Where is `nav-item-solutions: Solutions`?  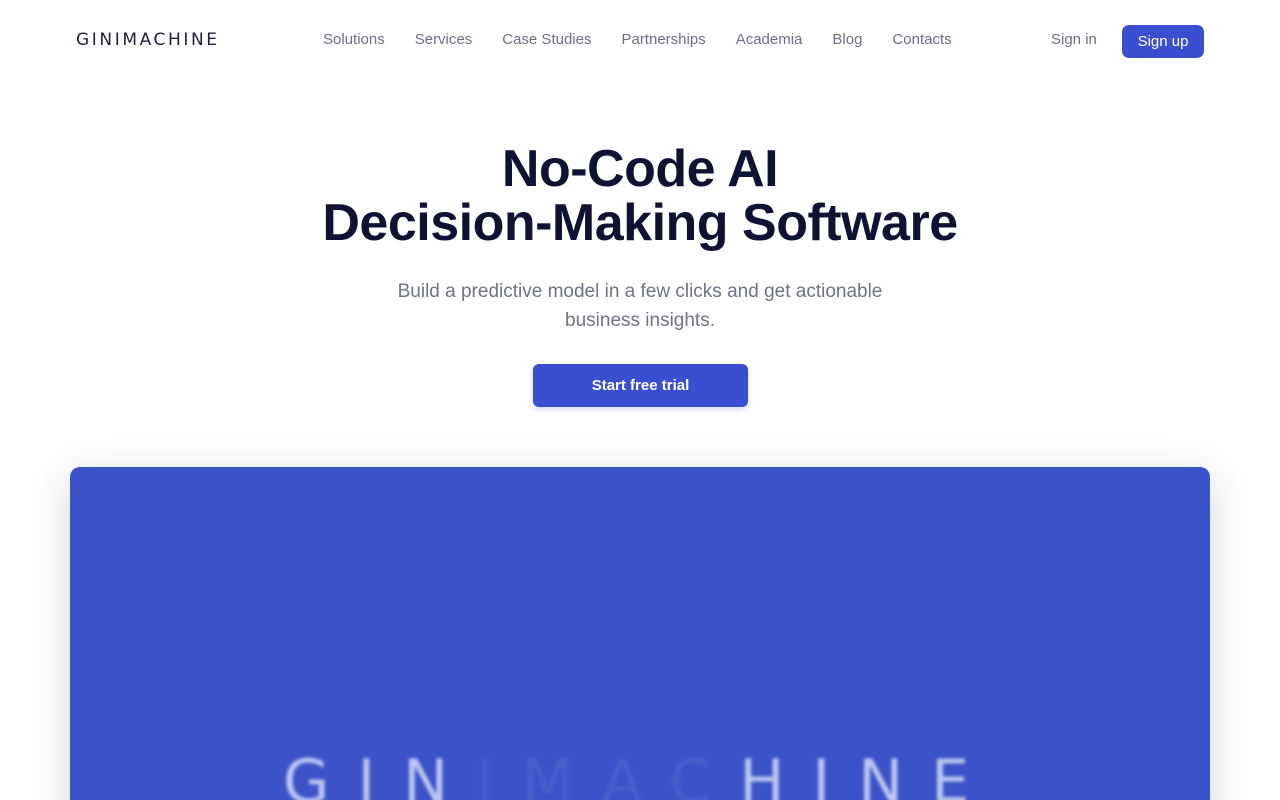
nav-item-solutions: Solutions is located at coordinates (354, 40).